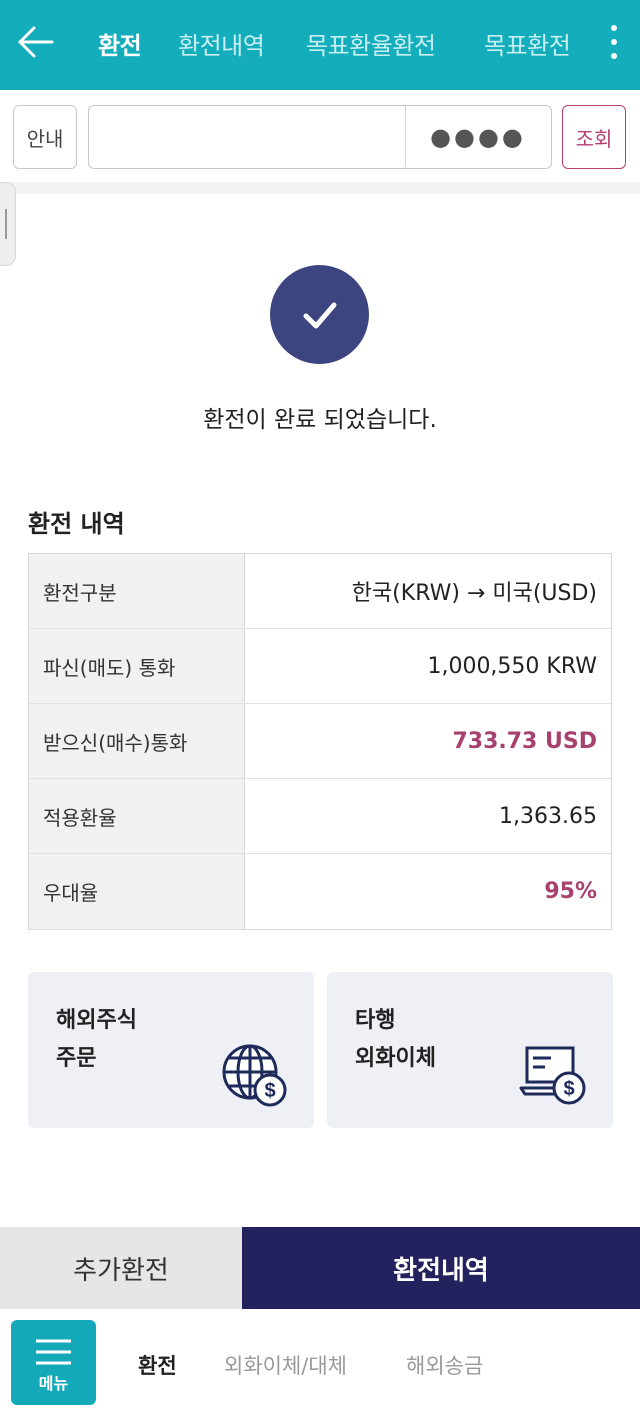 The height and width of the screenshot is (1414, 640). Describe the element at coordinates (474, 593) in the screenshot. I see `row-value: 한국(KRW) → 미국(USD)` at that location.